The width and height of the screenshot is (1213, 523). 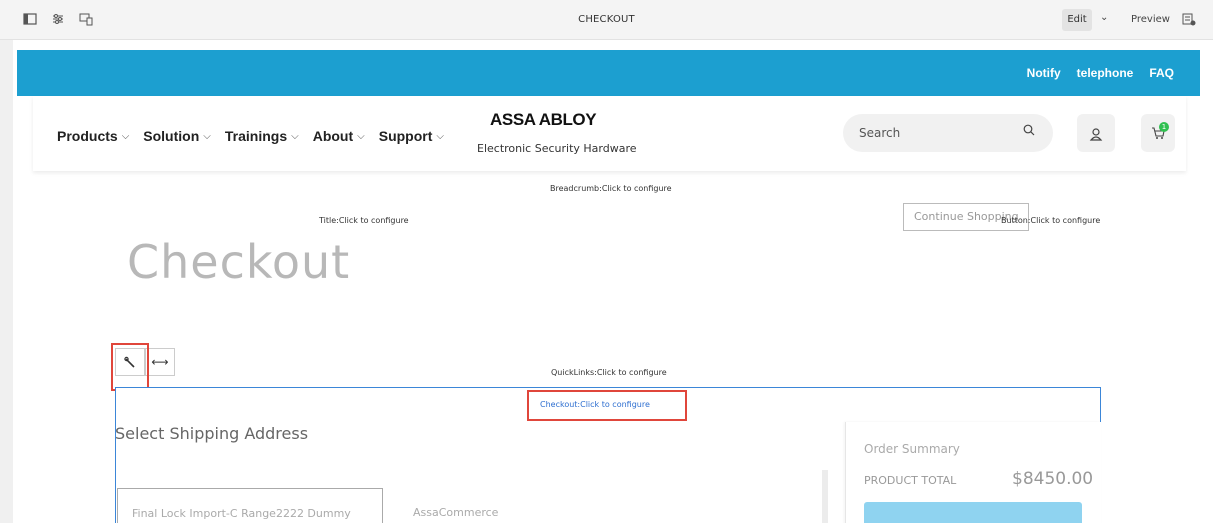 I want to click on nav-label: Products, so click(x=87, y=136).